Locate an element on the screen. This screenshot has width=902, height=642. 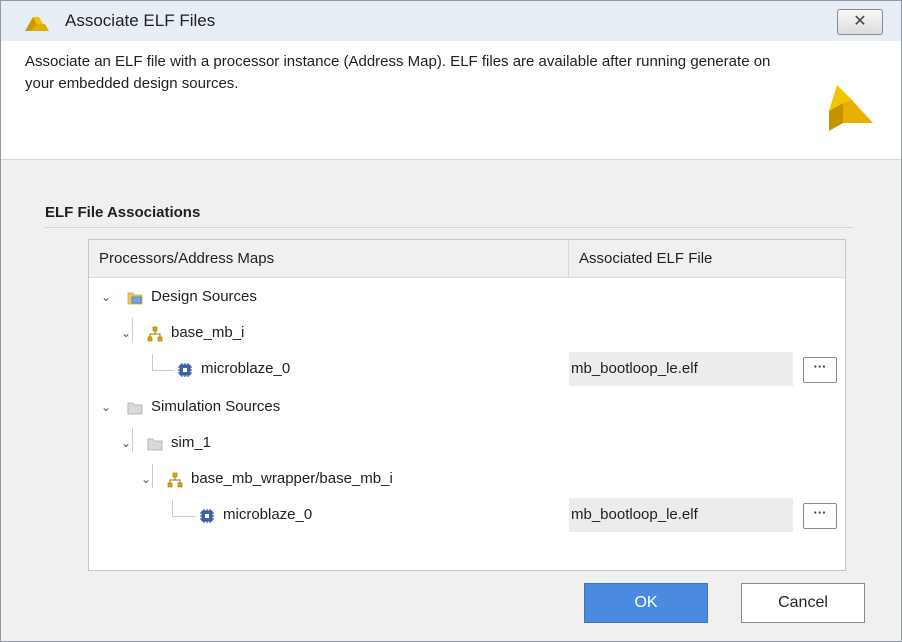
column-header-processors: Processors/Address Maps is located at coordinates (329, 259).